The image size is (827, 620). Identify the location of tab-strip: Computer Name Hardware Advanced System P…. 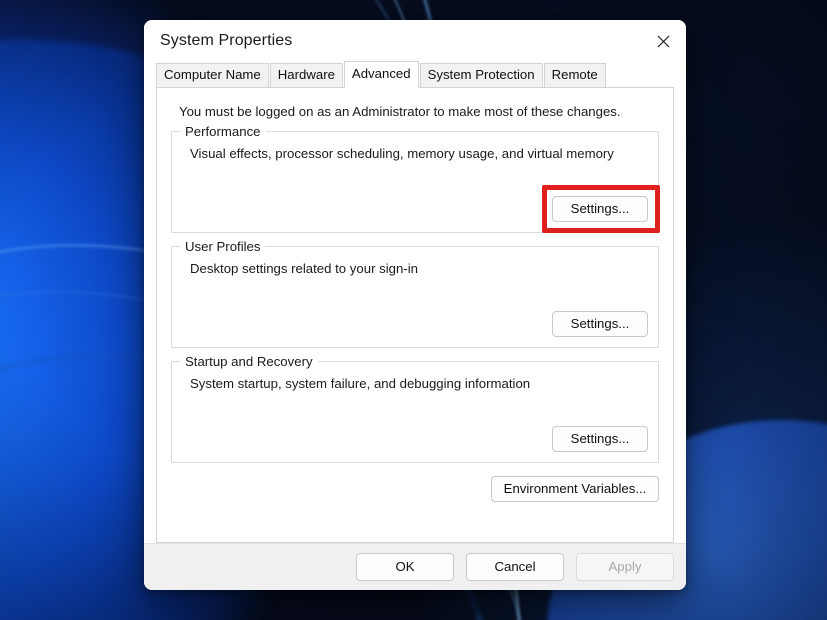
(415, 74).